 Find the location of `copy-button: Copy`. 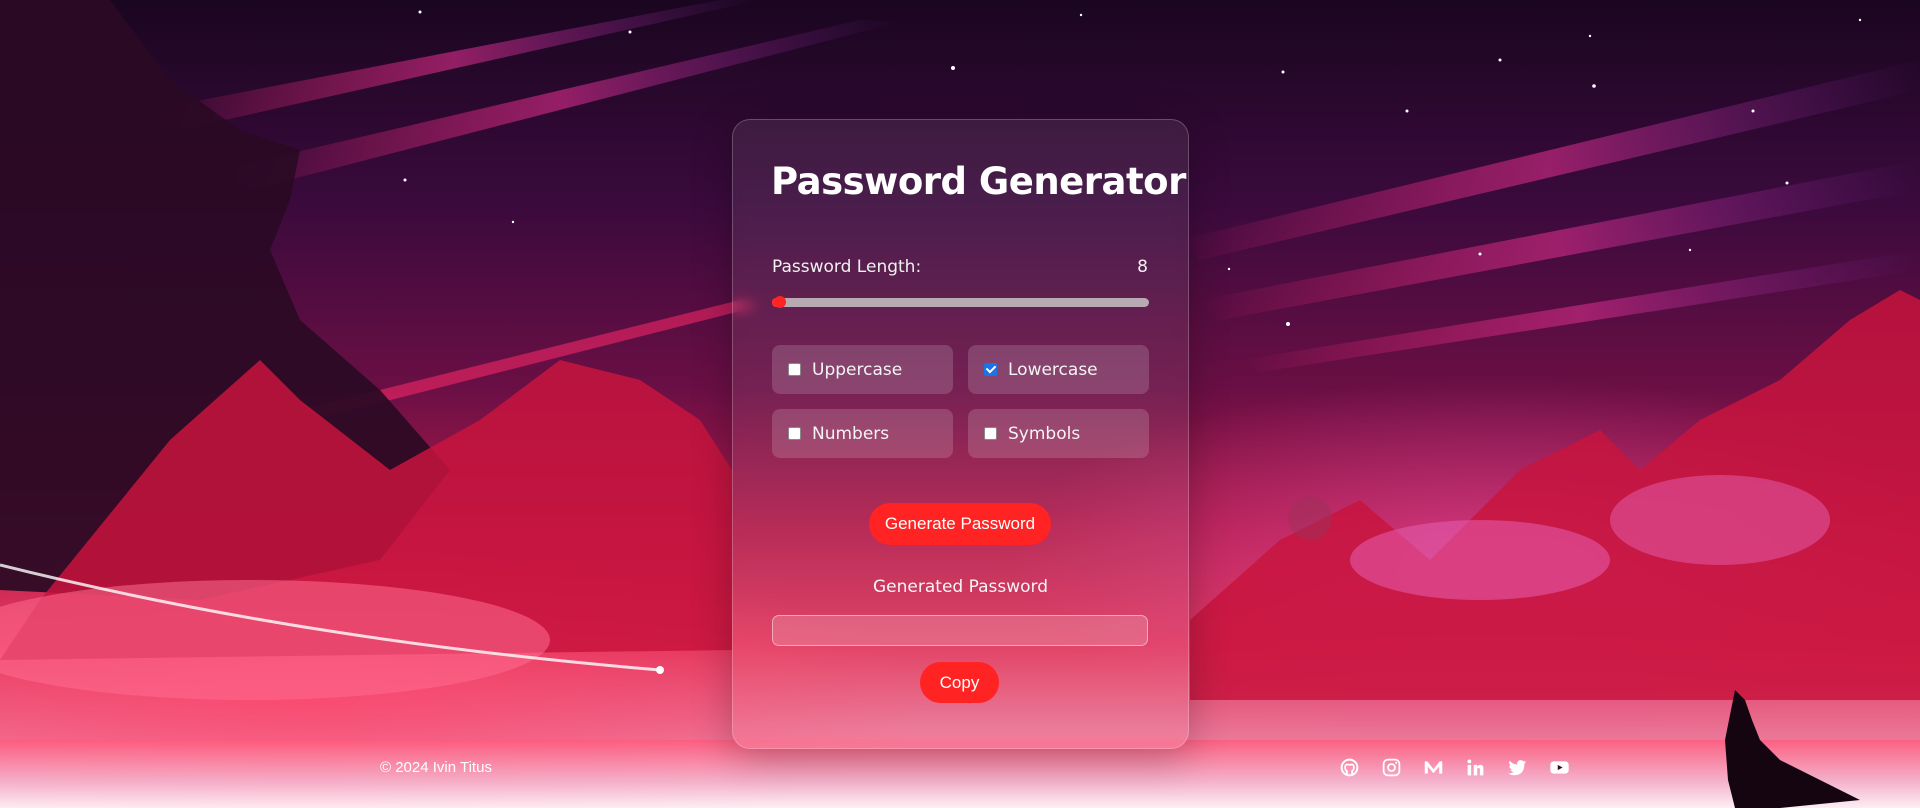

copy-button: Copy is located at coordinates (959, 682).